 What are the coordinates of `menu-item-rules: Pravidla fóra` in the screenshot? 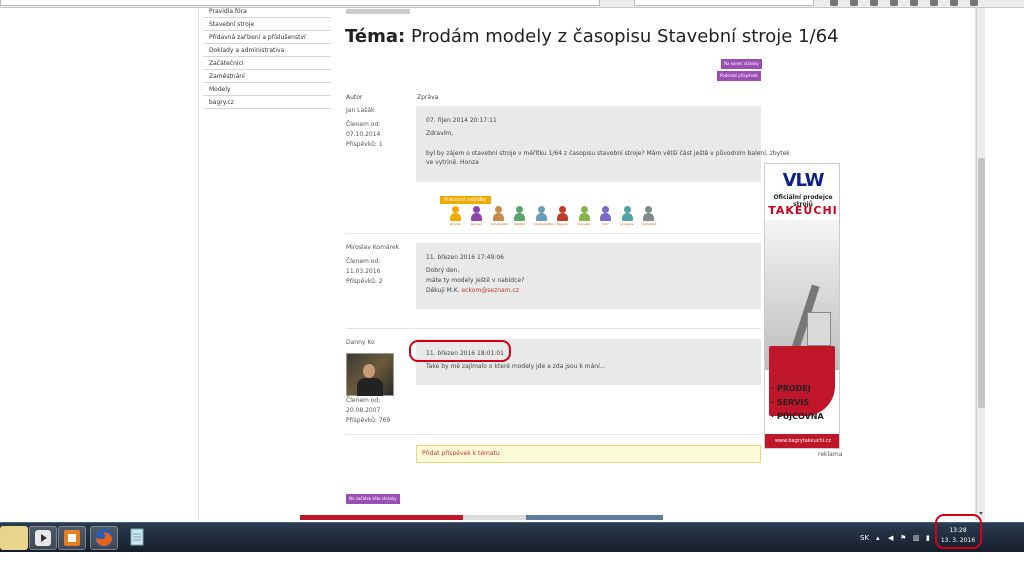 It's located at (267, 13).